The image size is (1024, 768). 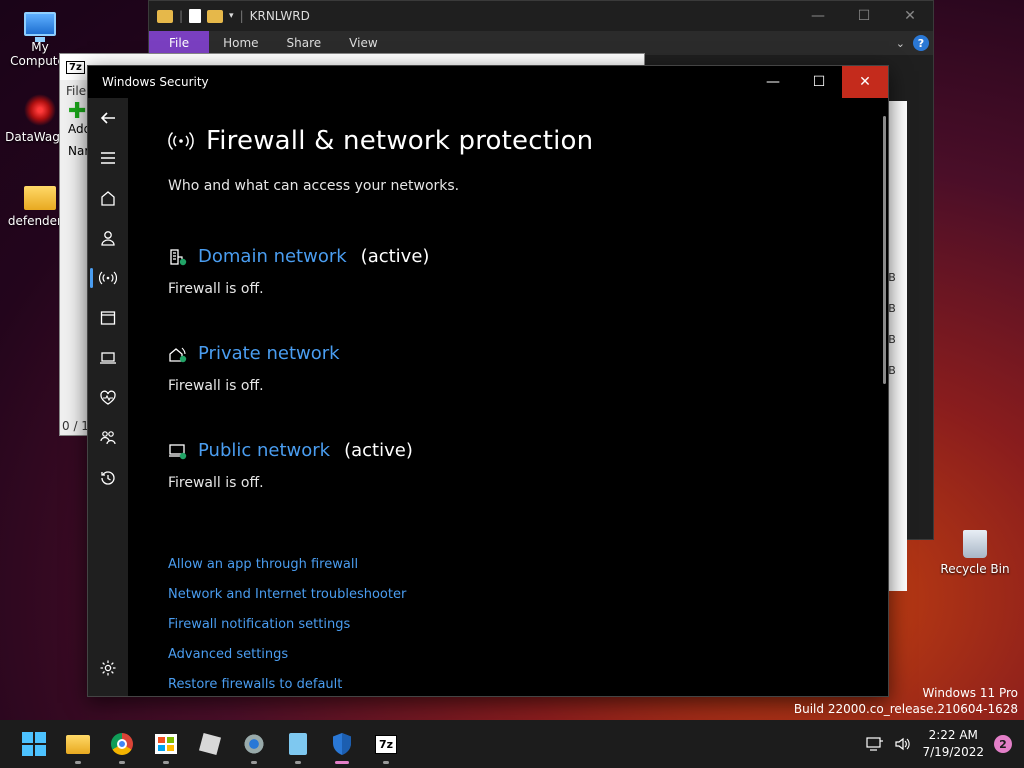 I want to click on family-icon, so click(x=108, y=438).